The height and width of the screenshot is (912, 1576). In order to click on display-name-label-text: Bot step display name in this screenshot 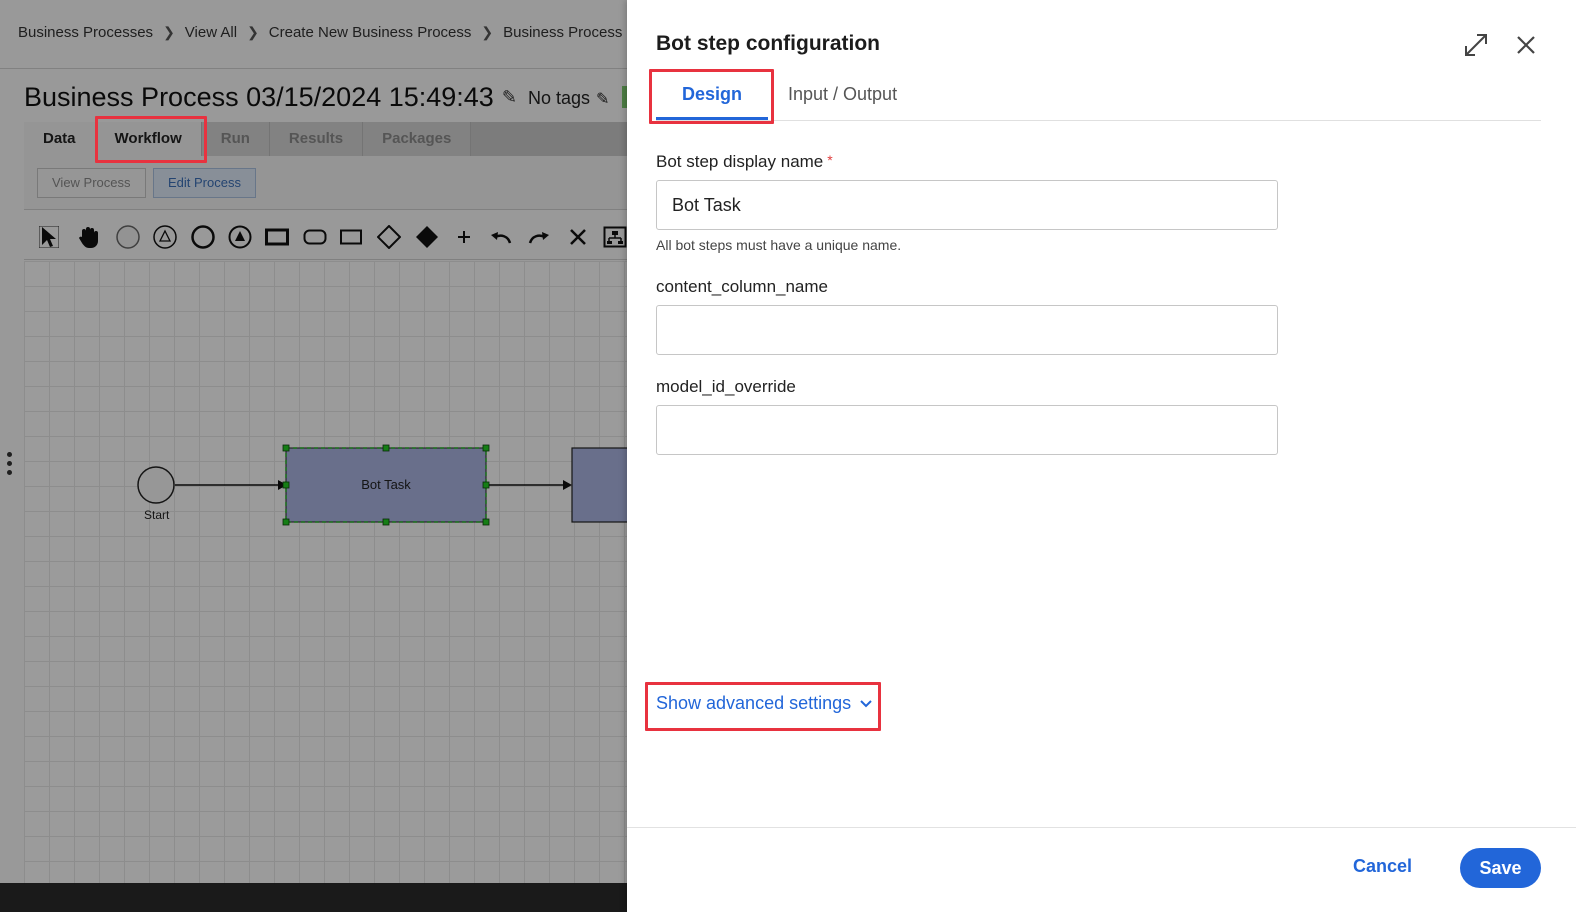, I will do `click(740, 161)`.